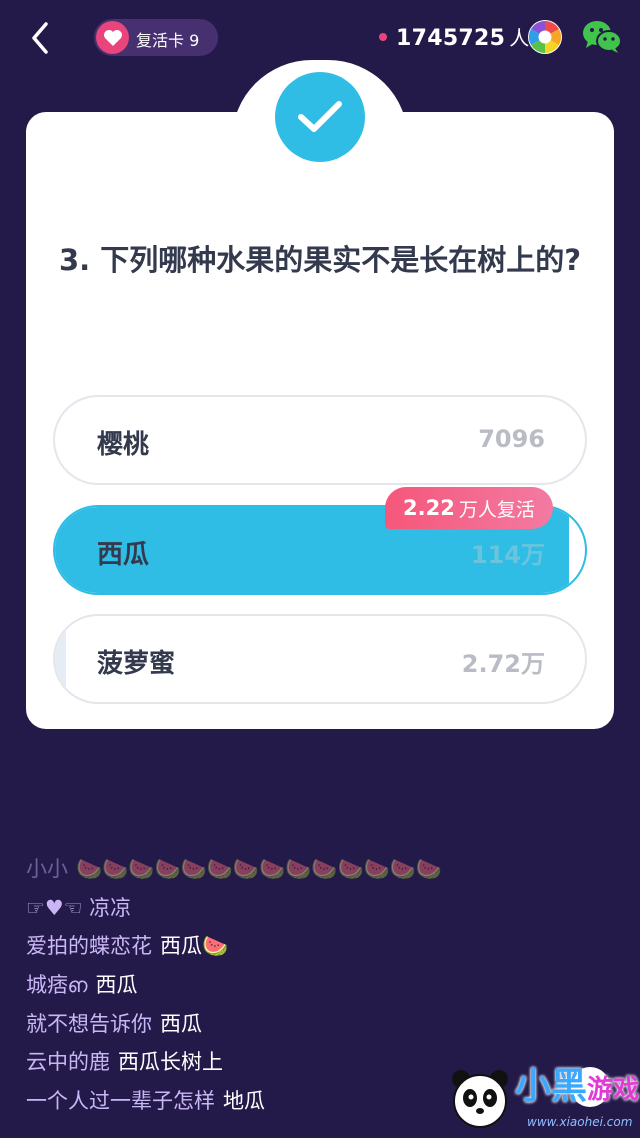 This screenshot has width=640, height=1138. Describe the element at coordinates (68, 1062) in the screenshot. I see `comment-user: 云中的鹿` at that location.